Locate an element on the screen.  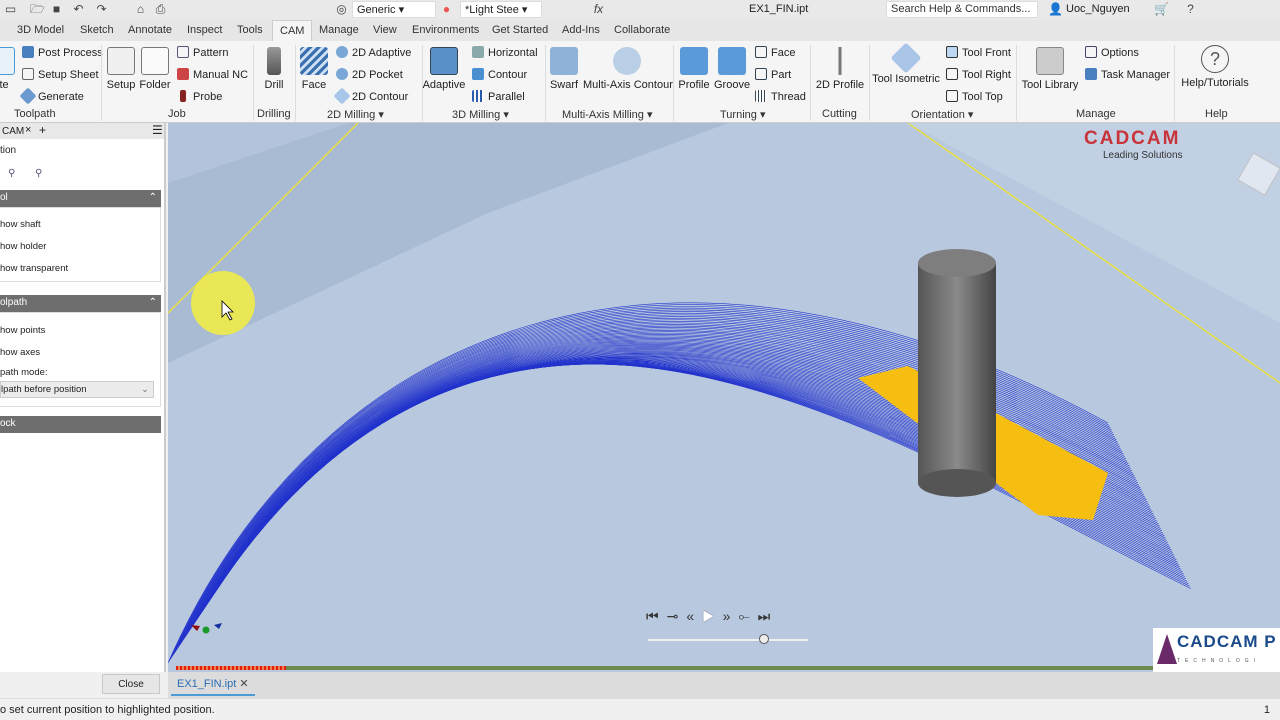
appearance-icon: ◎ is located at coordinates (341, 9).